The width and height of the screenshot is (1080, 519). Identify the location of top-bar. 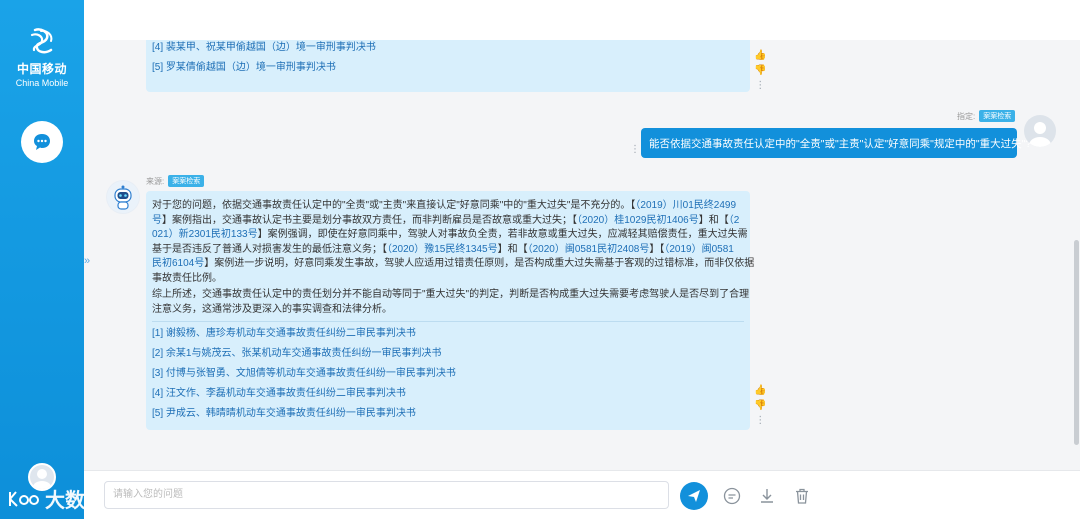
(582, 20).